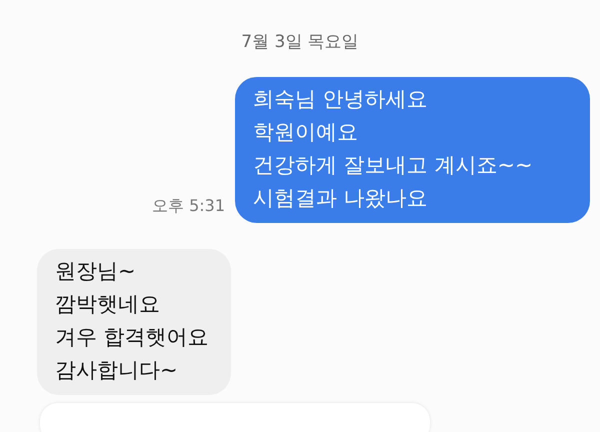 The image size is (600, 432). I want to click on message-bubble: 원장님~ 깜박햇네요 겨우 합격햇어요 감사합니다~, so click(134, 322).